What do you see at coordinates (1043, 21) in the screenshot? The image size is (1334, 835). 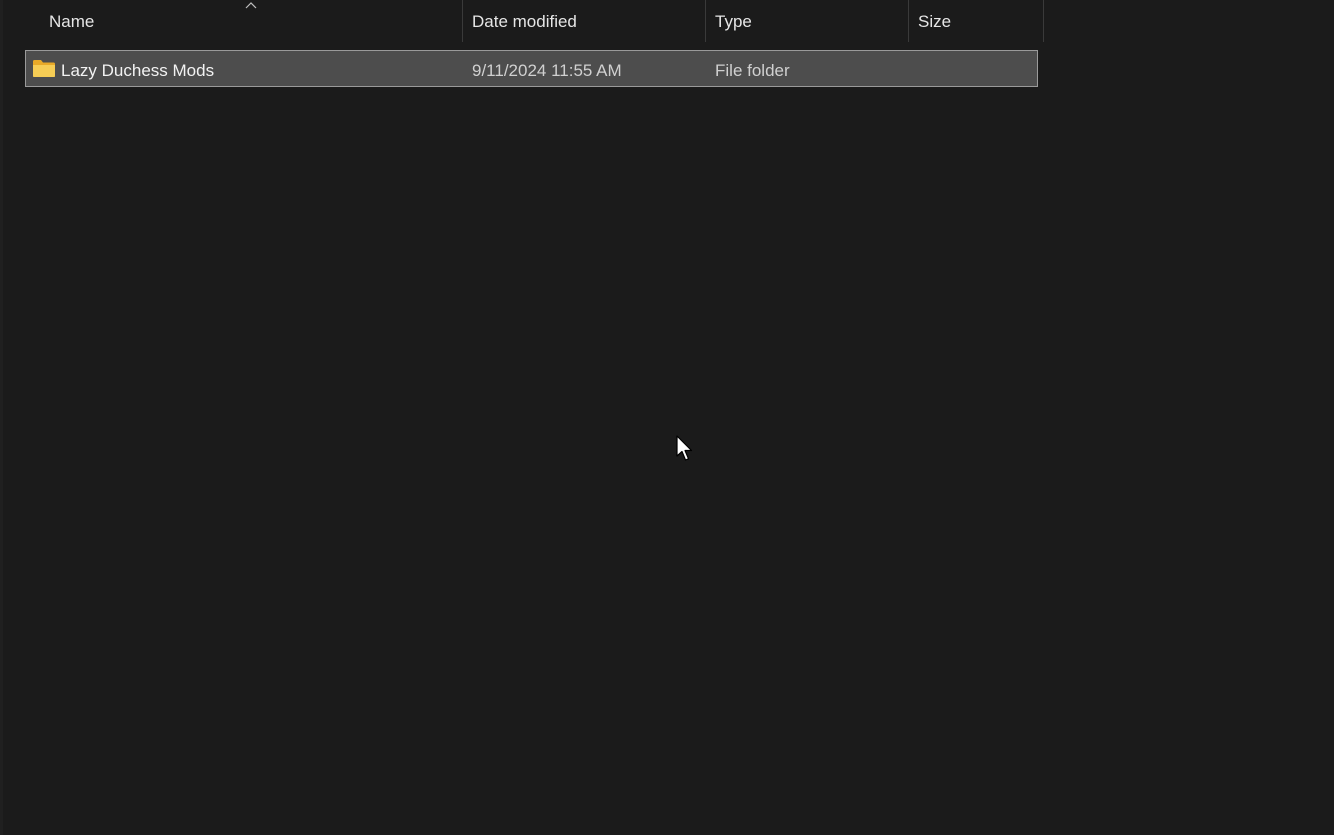 I see `column-divider` at bounding box center [1043, 21].